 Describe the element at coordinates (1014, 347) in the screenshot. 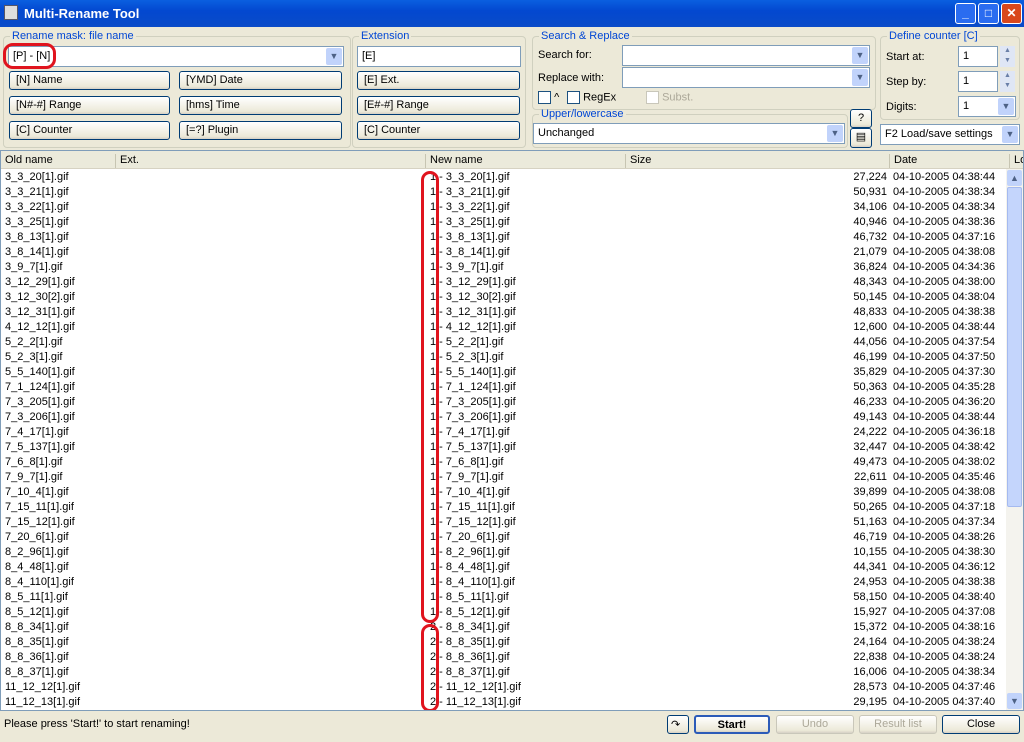

I see `scroll-thumb` at that location.